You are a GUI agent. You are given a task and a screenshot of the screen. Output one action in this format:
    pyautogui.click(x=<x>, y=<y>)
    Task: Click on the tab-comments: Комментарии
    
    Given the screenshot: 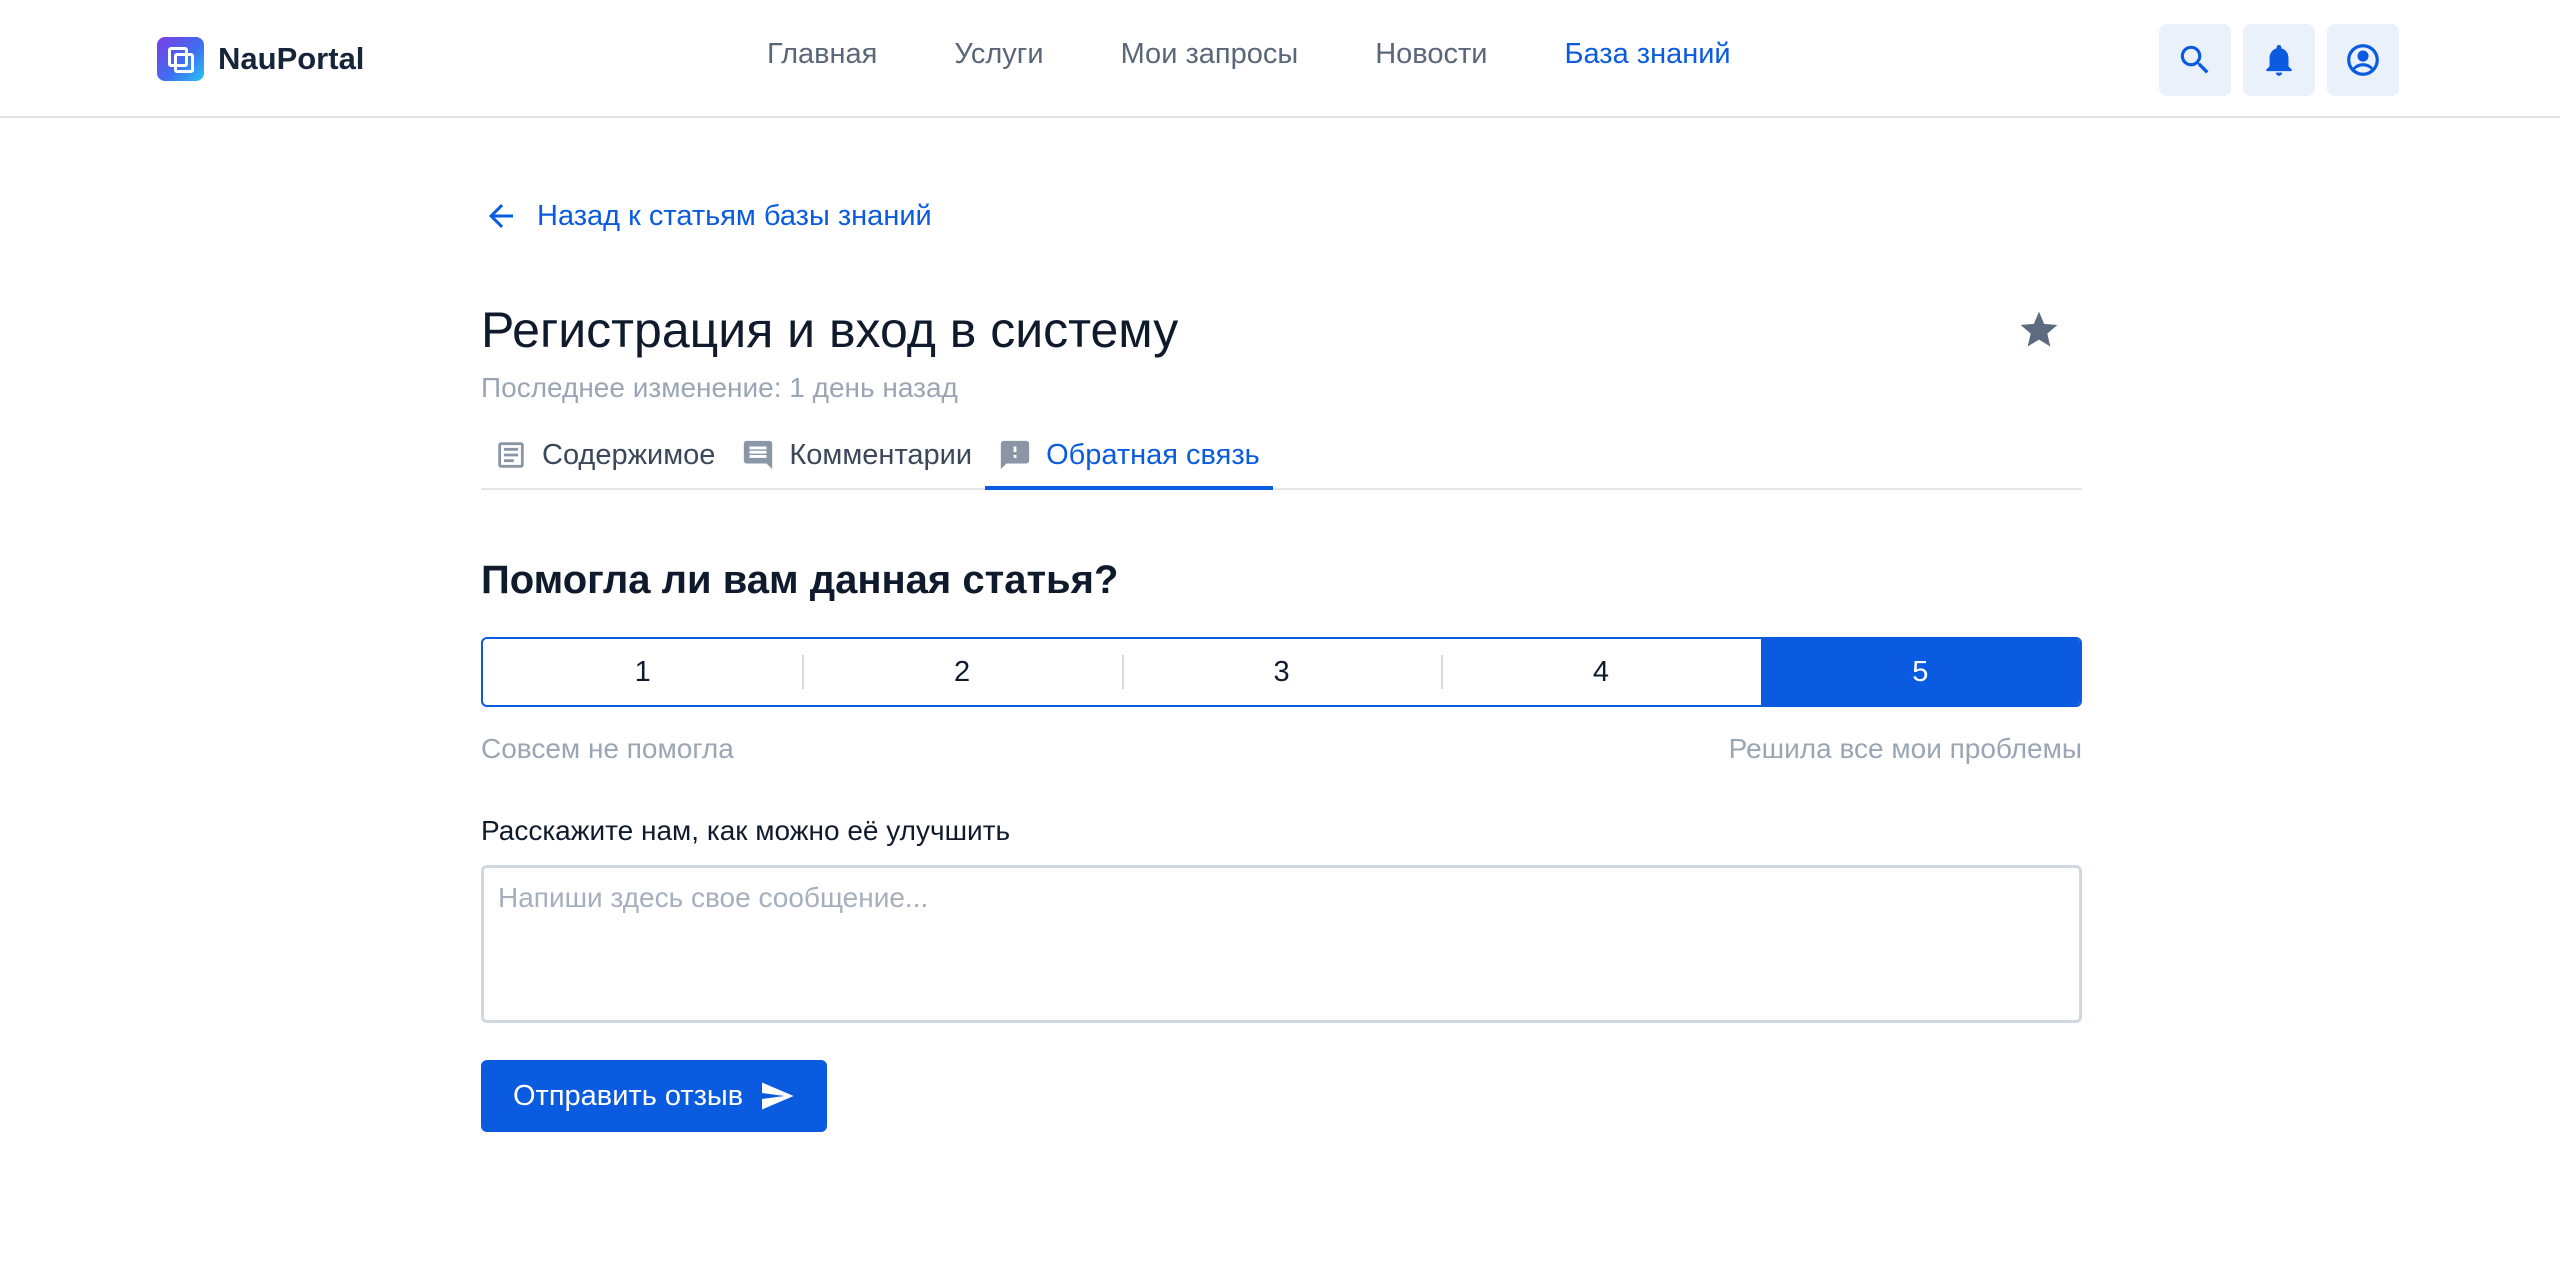 What is the action you would take?
    pyautogui.click(x=856, y=455)
    